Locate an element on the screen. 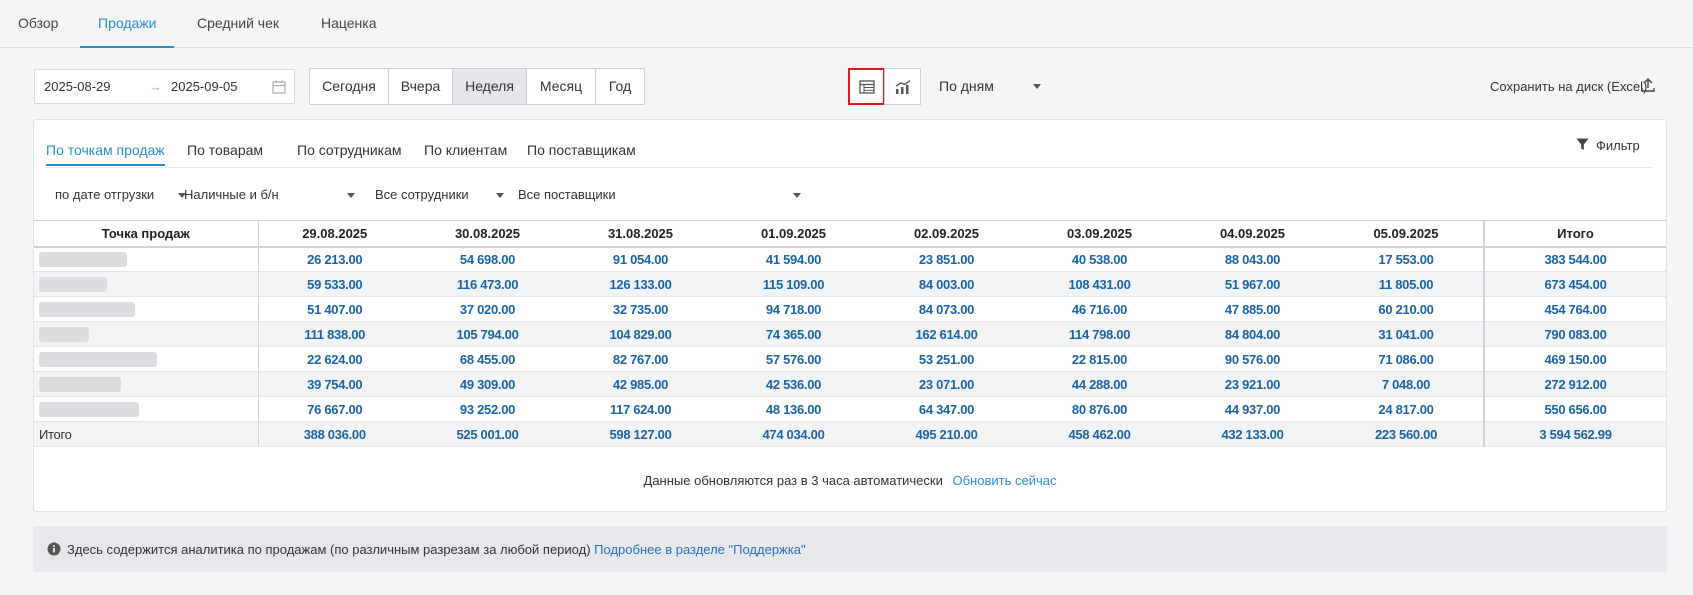  table-cell: 11 805.00 is located at coordinates (1406, 284).